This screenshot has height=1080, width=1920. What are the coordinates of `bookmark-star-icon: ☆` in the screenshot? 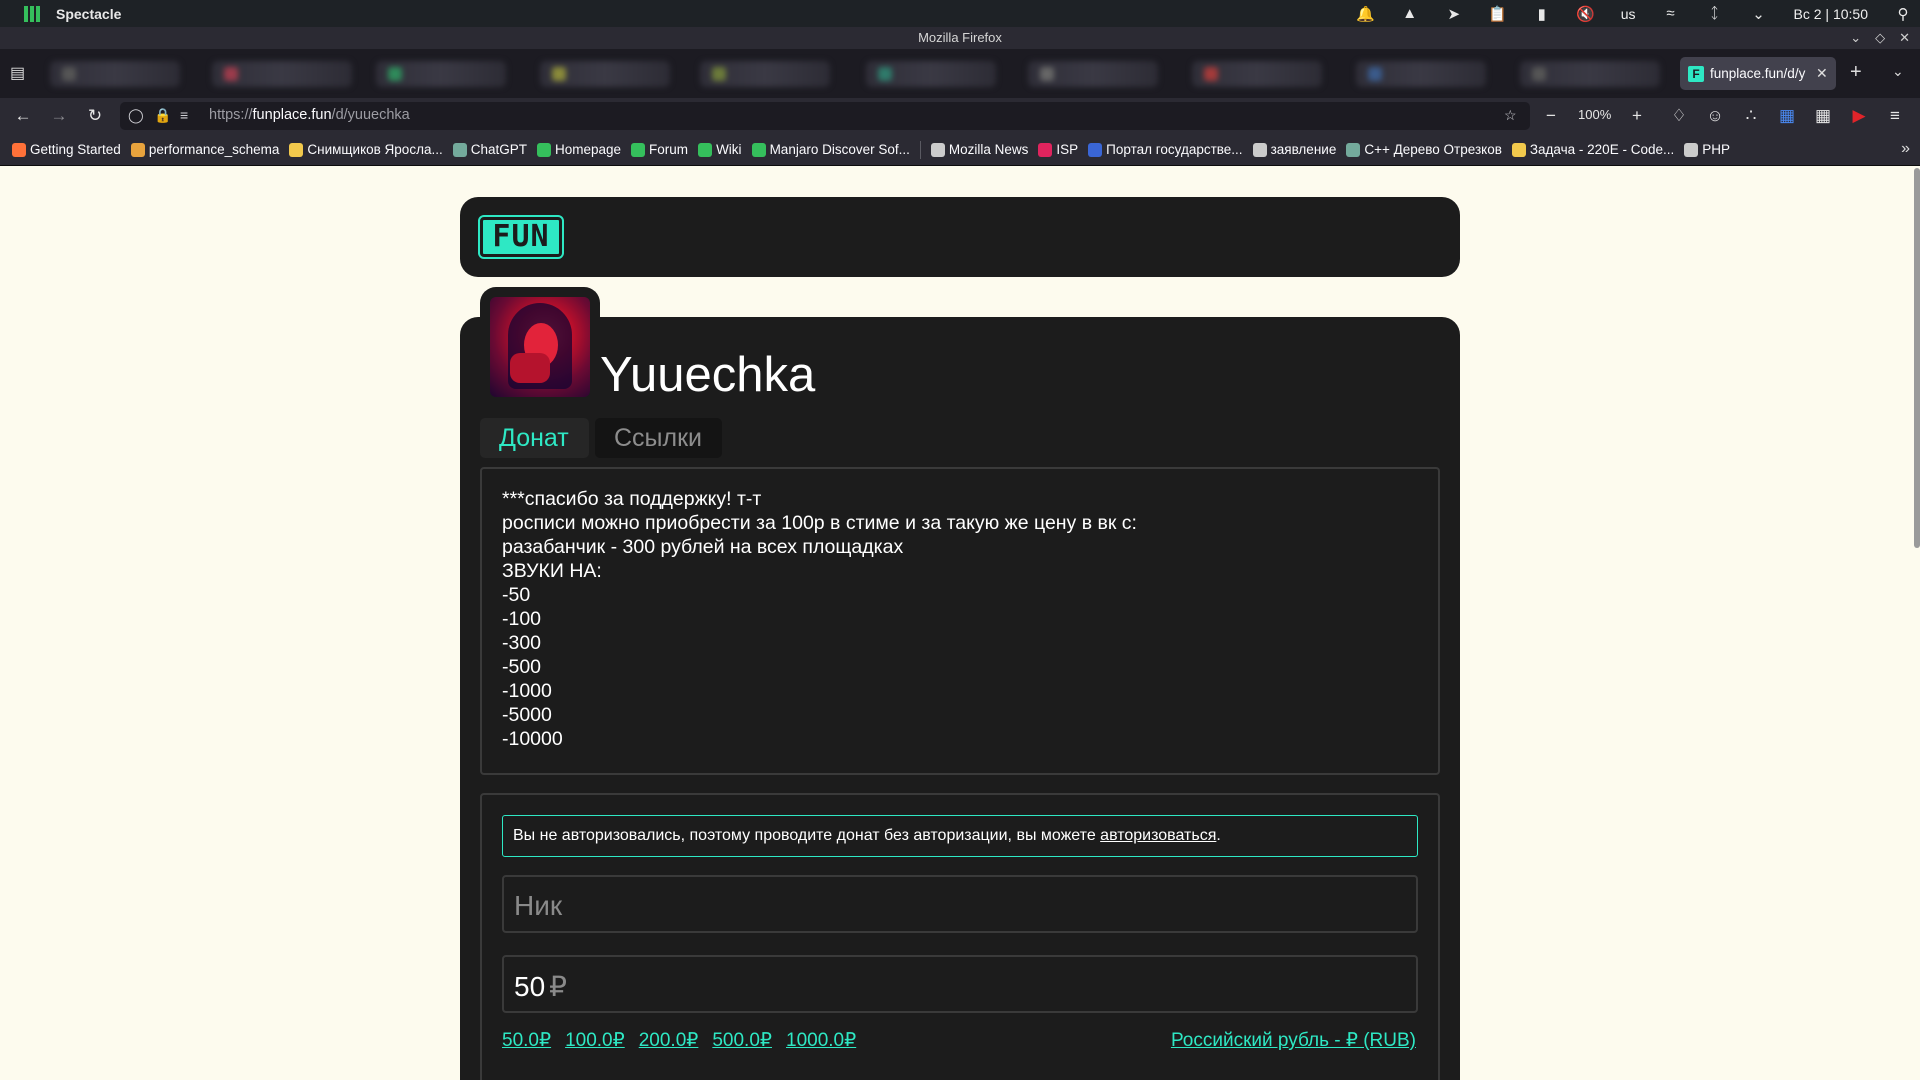 It's located at (1510, 115).